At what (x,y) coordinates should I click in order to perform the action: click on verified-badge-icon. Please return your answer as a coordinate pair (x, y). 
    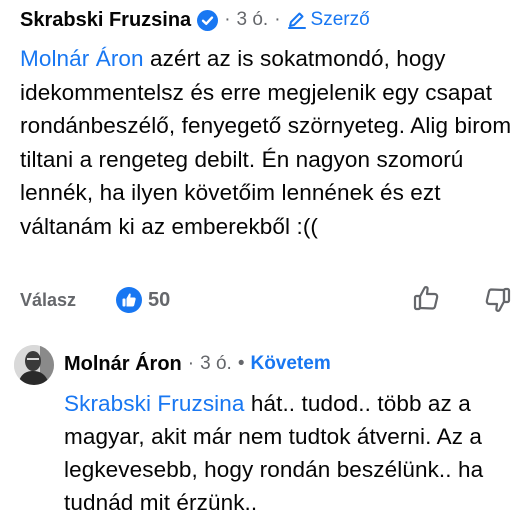
    Looking at the image, I should click on (208, 20).